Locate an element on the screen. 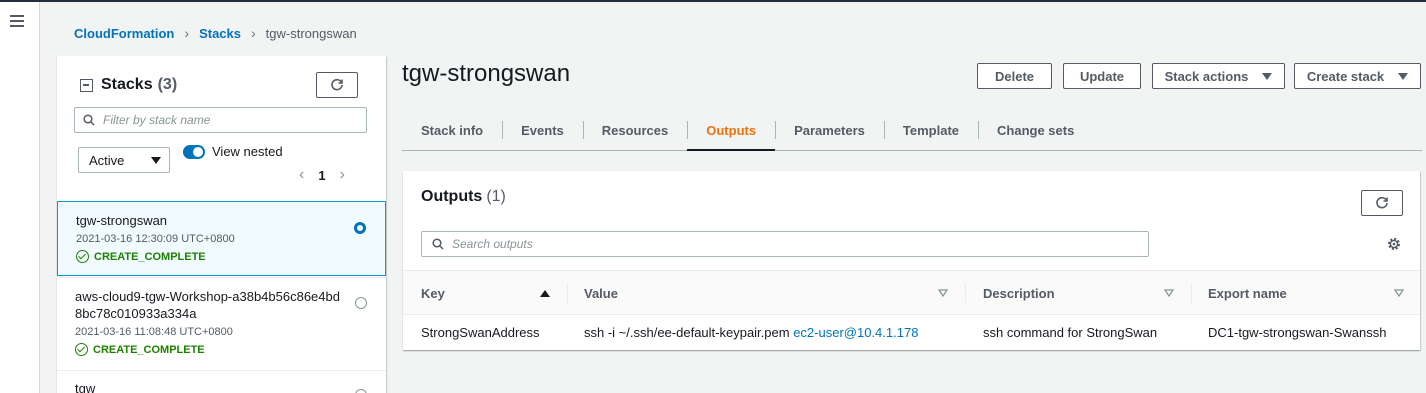 The width and height of the screenshot is (1426, 393). menu-icon is located at coordinates (17, 21).